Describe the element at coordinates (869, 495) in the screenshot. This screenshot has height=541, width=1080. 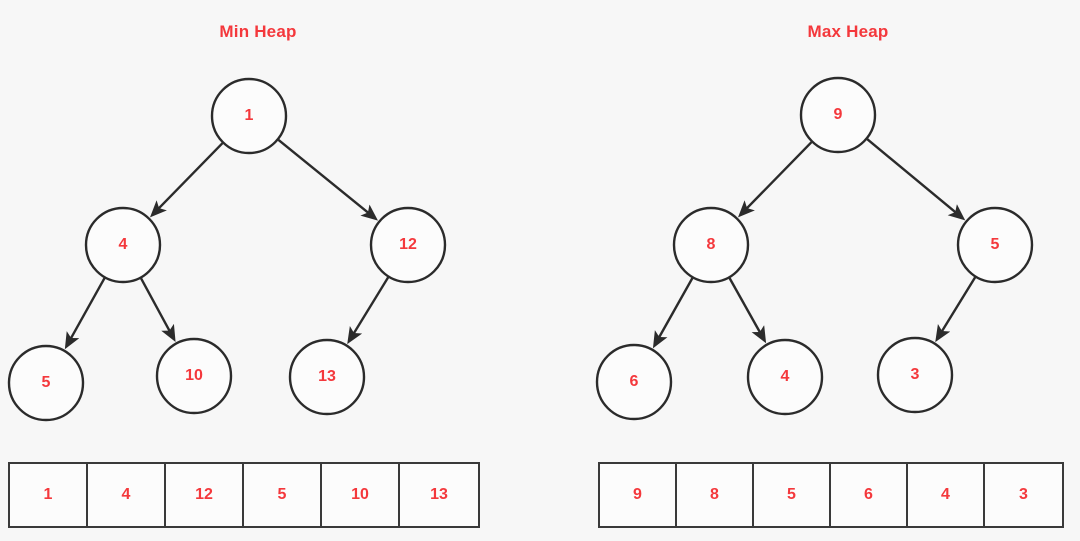
I see `array-cell: 6` at that location.